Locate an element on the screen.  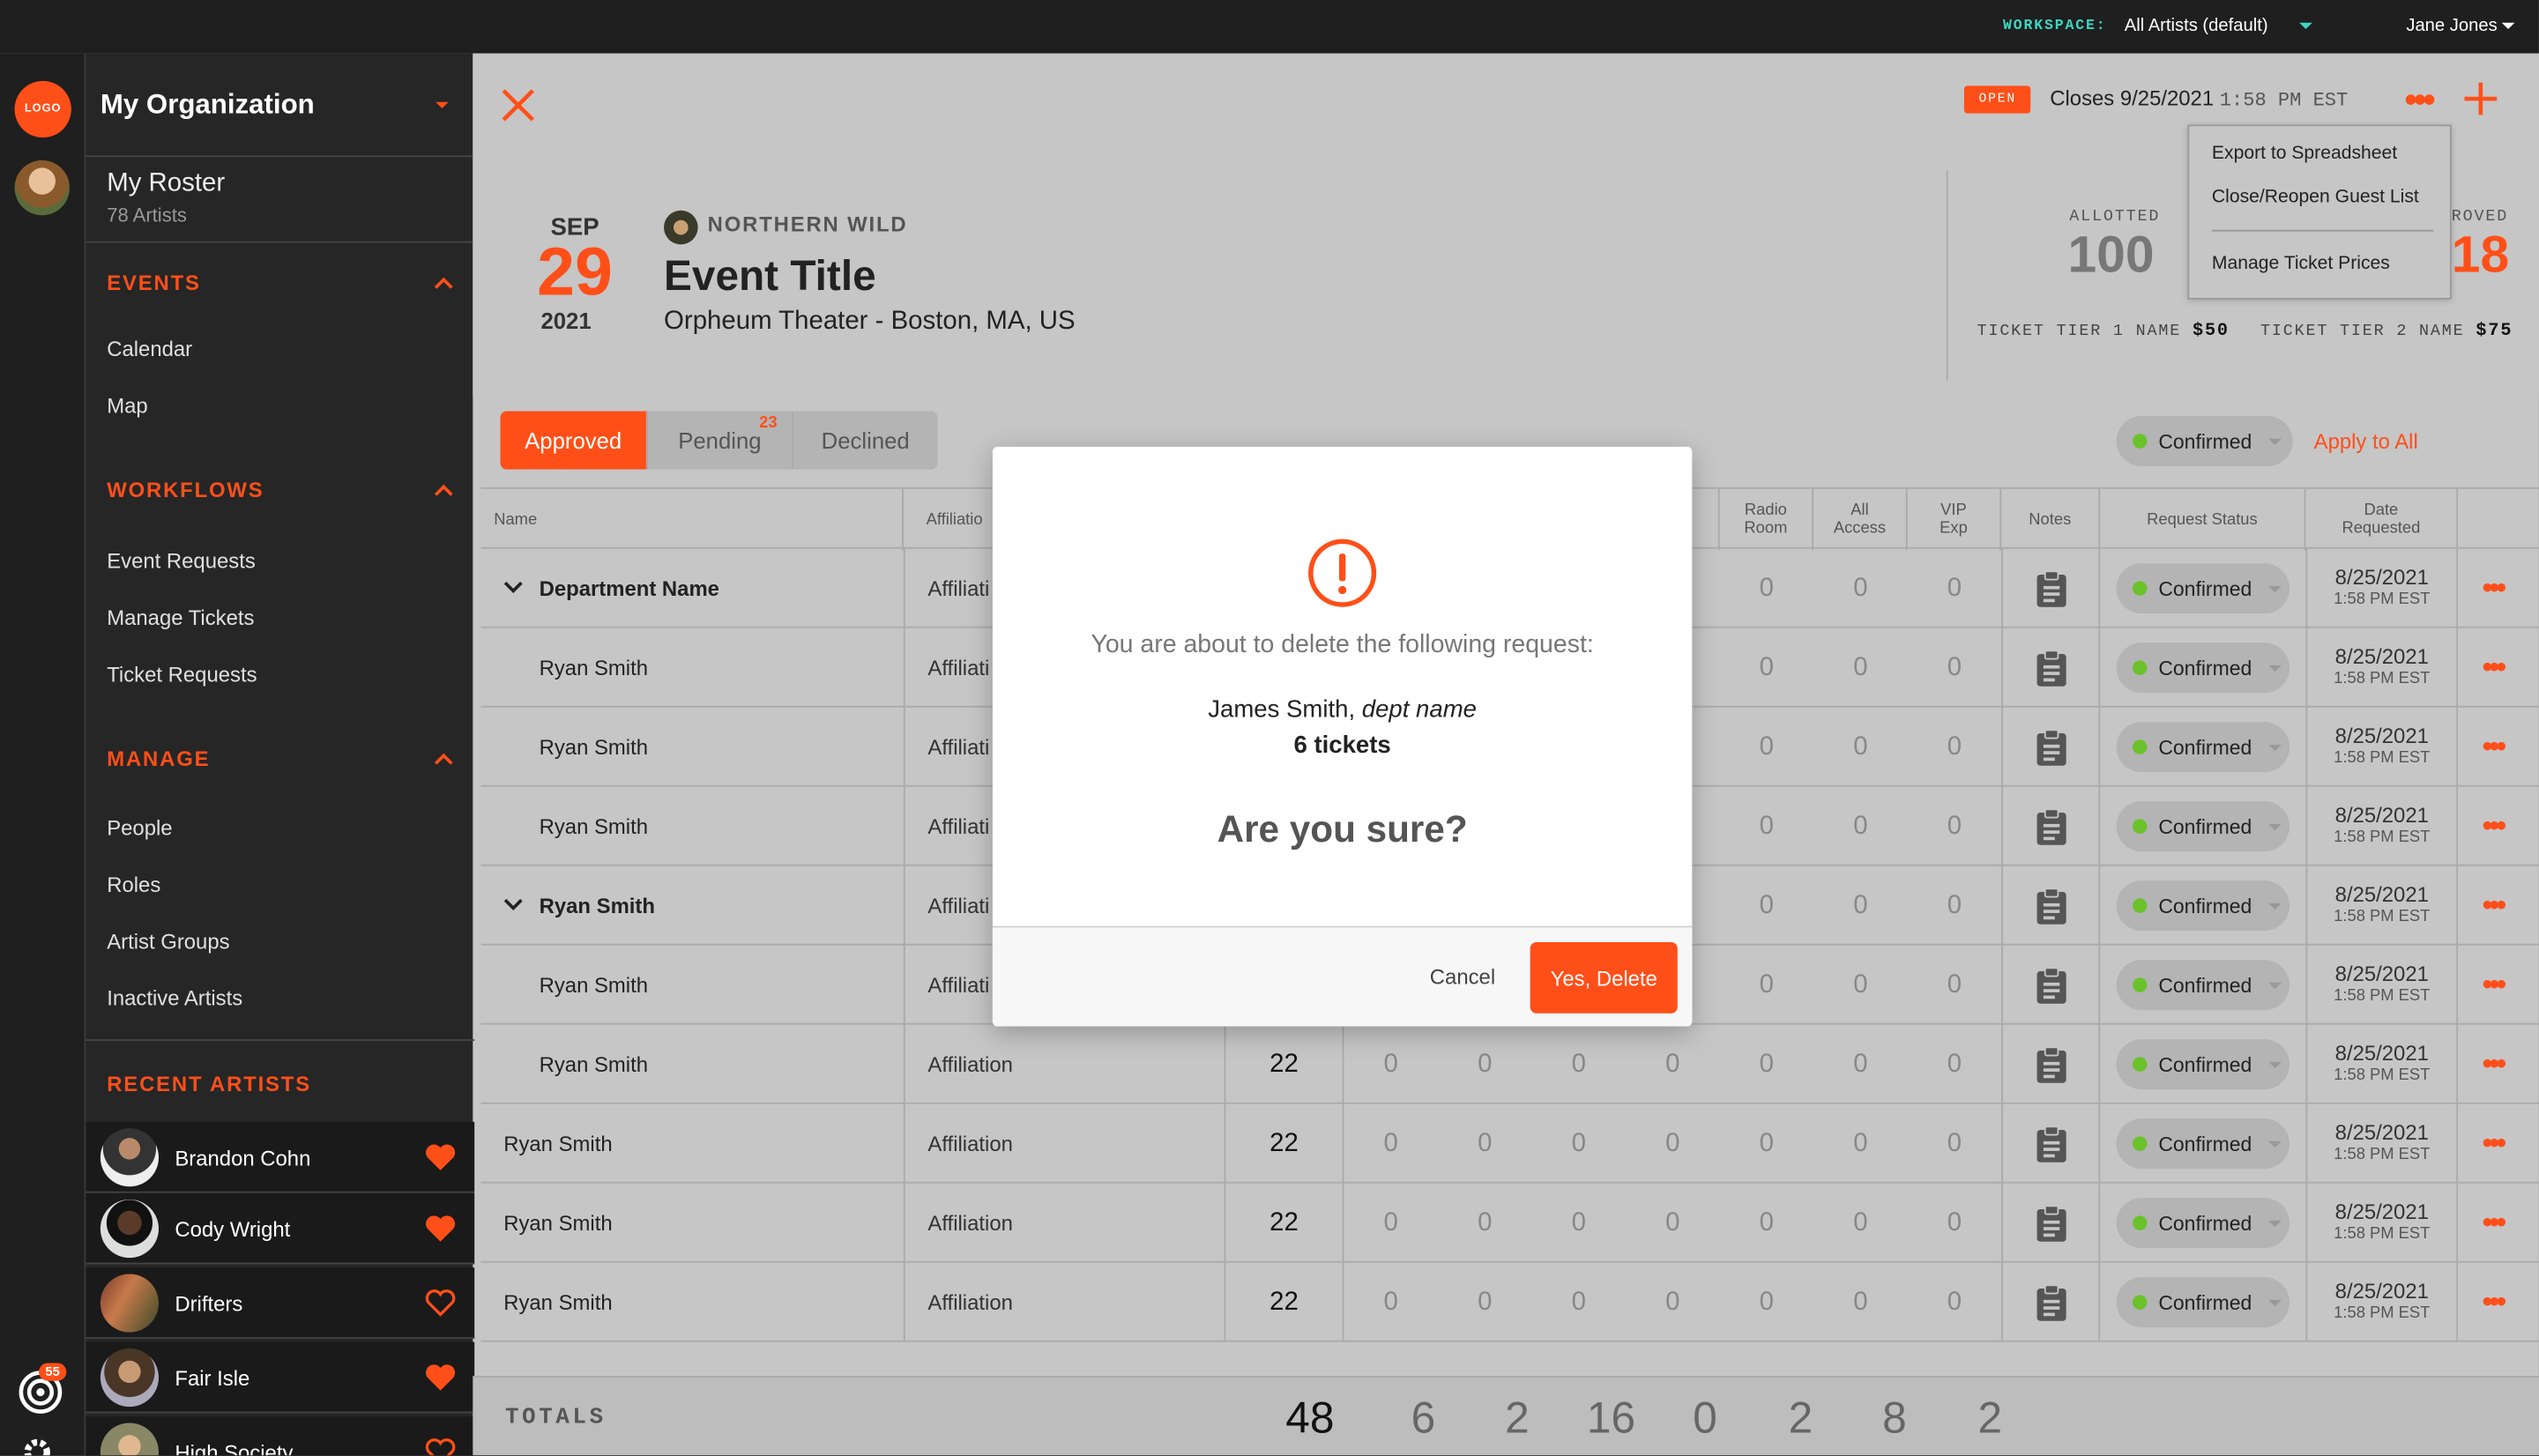
bulk-status-select: Confirmed is located at coordinates (2204, 441).